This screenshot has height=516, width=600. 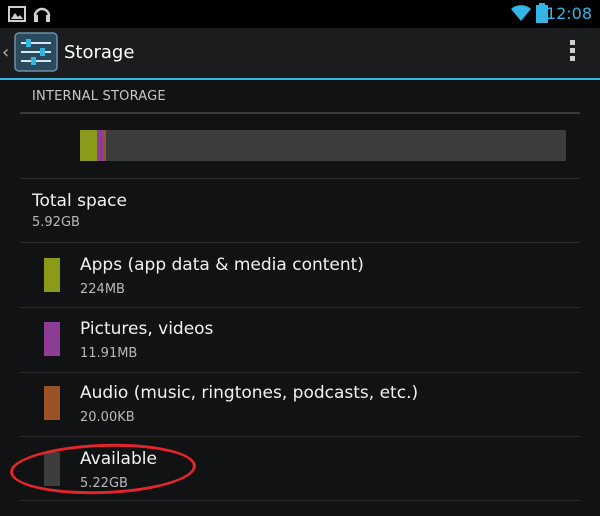 I want to click on overflow-menu-icon, so click(x=573, y=52).